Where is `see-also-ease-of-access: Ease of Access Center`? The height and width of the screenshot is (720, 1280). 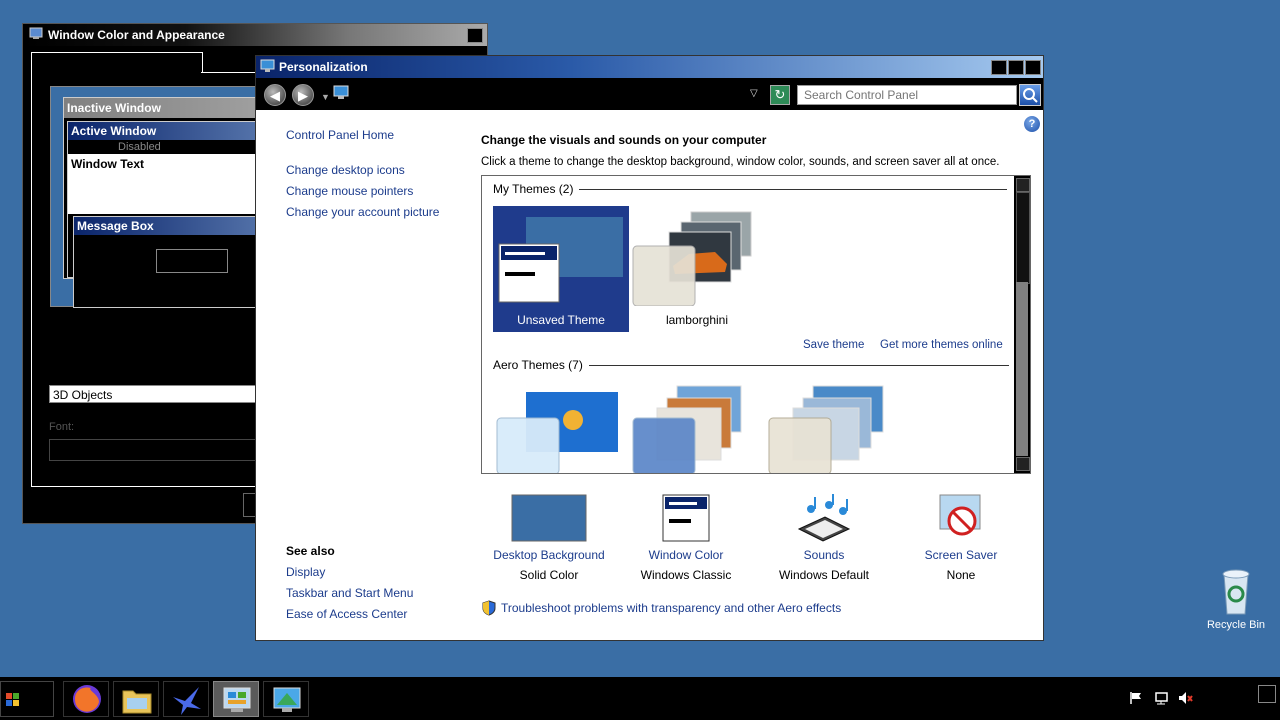
see-also-ease-of-access: Ease of Access Center is located at coordinates (346, 614).